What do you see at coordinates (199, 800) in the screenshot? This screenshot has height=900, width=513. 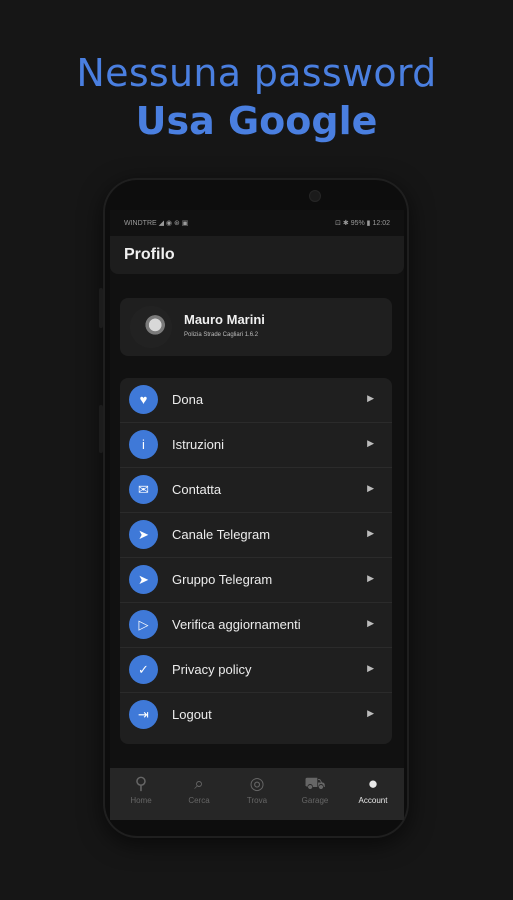 I see `tab-label: Cerca` at bounding box center [199, 800].